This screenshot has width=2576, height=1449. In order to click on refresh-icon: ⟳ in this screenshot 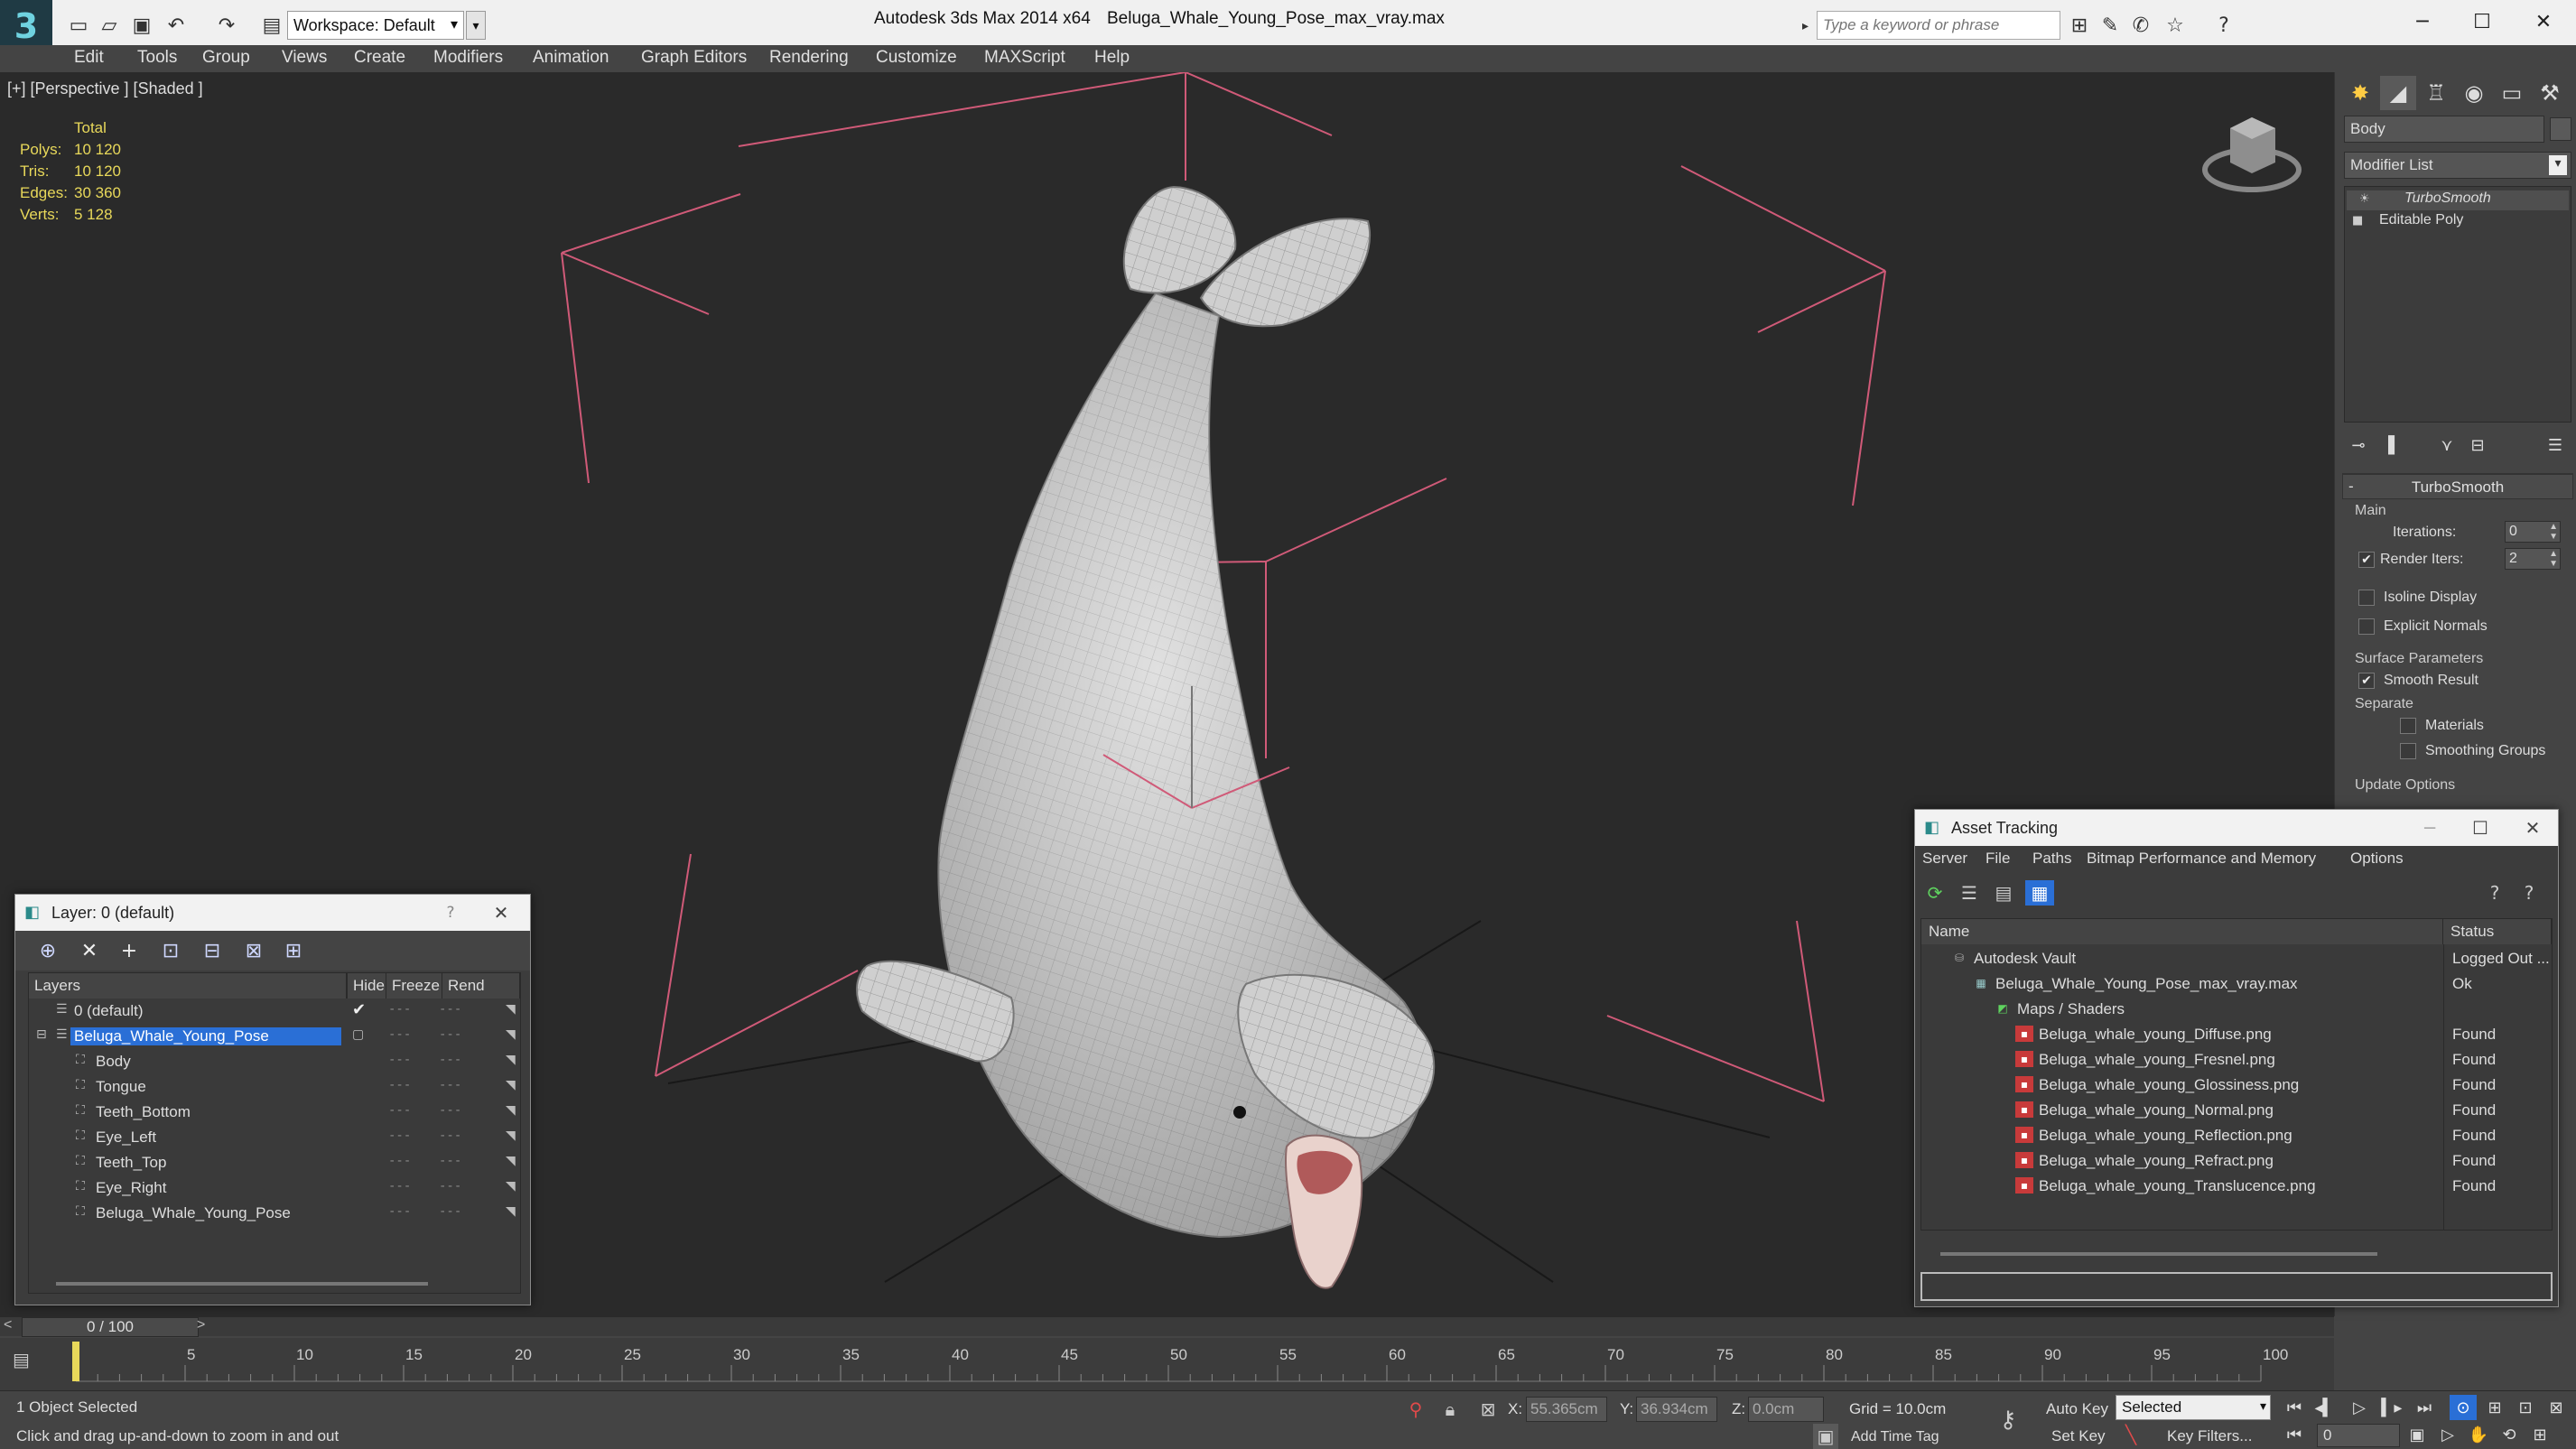, I will do `click(1934, 893)`.